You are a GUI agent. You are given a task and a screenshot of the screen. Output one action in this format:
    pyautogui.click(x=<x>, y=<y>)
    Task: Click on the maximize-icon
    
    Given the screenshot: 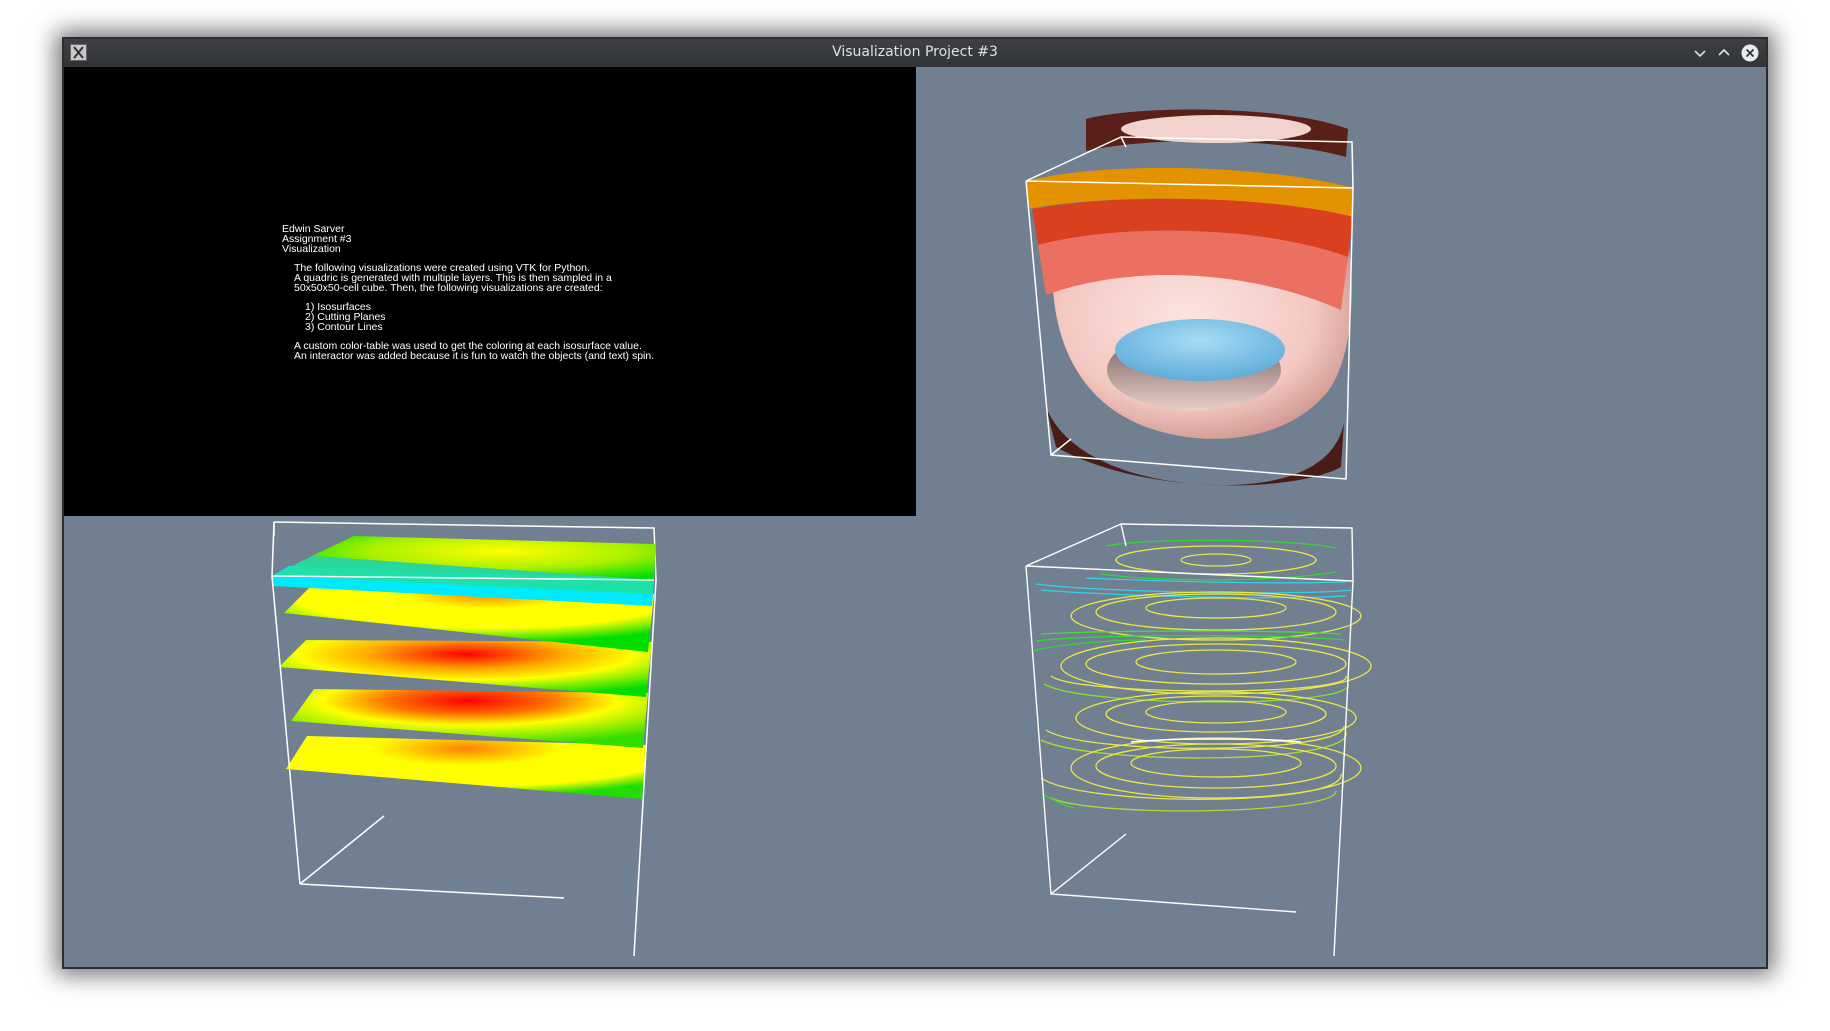 What is the action you would take?
    pyautogui.click(x=1724, y=52)
    